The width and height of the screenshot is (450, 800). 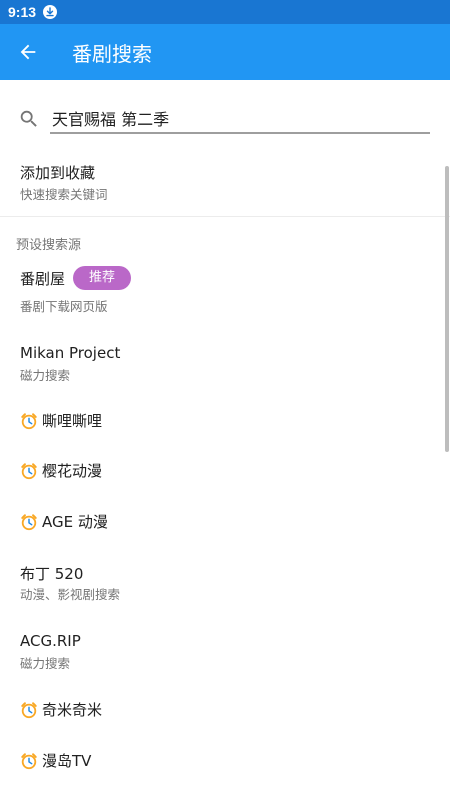 I want to click on source-item-acgrip: ACG.RIP 磁力搜索, so click(x=225, y=652).